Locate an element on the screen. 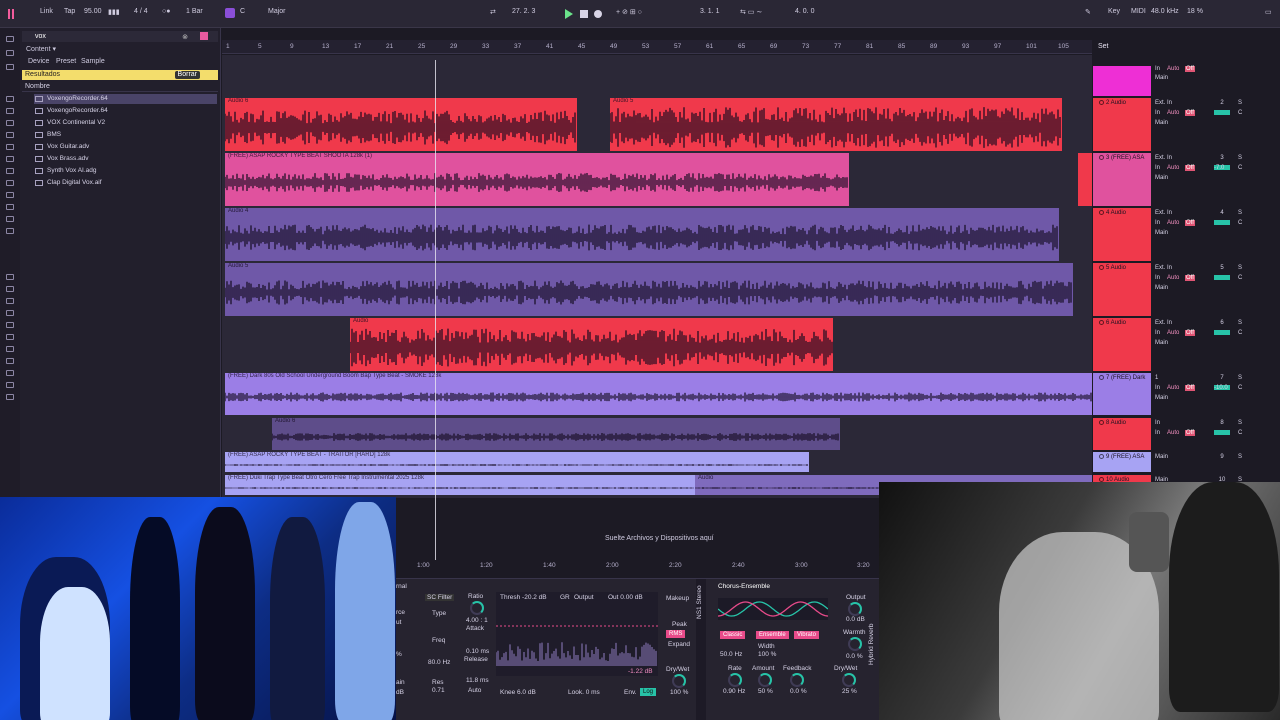 The height and width of the screenshot is (720, 1280). master-track-header is located at coordinates (1122, 81).